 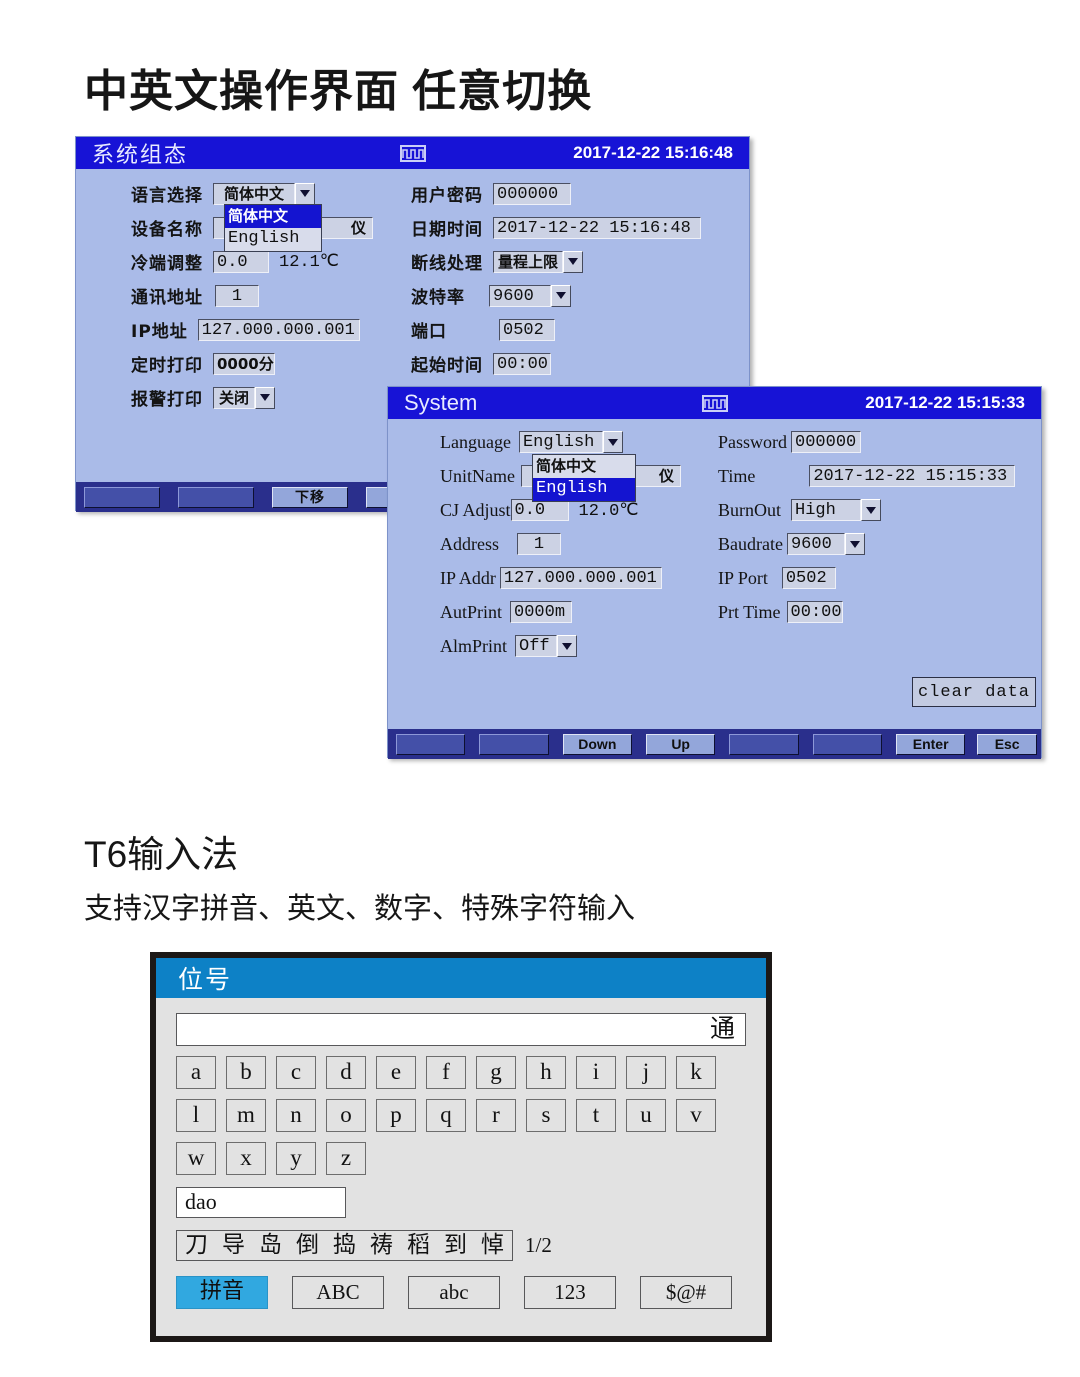 What do you see at coordinates (254, 193) in the screenshot?
I see `cn-language-value: 简体中文` at bounding box center [254, 193].